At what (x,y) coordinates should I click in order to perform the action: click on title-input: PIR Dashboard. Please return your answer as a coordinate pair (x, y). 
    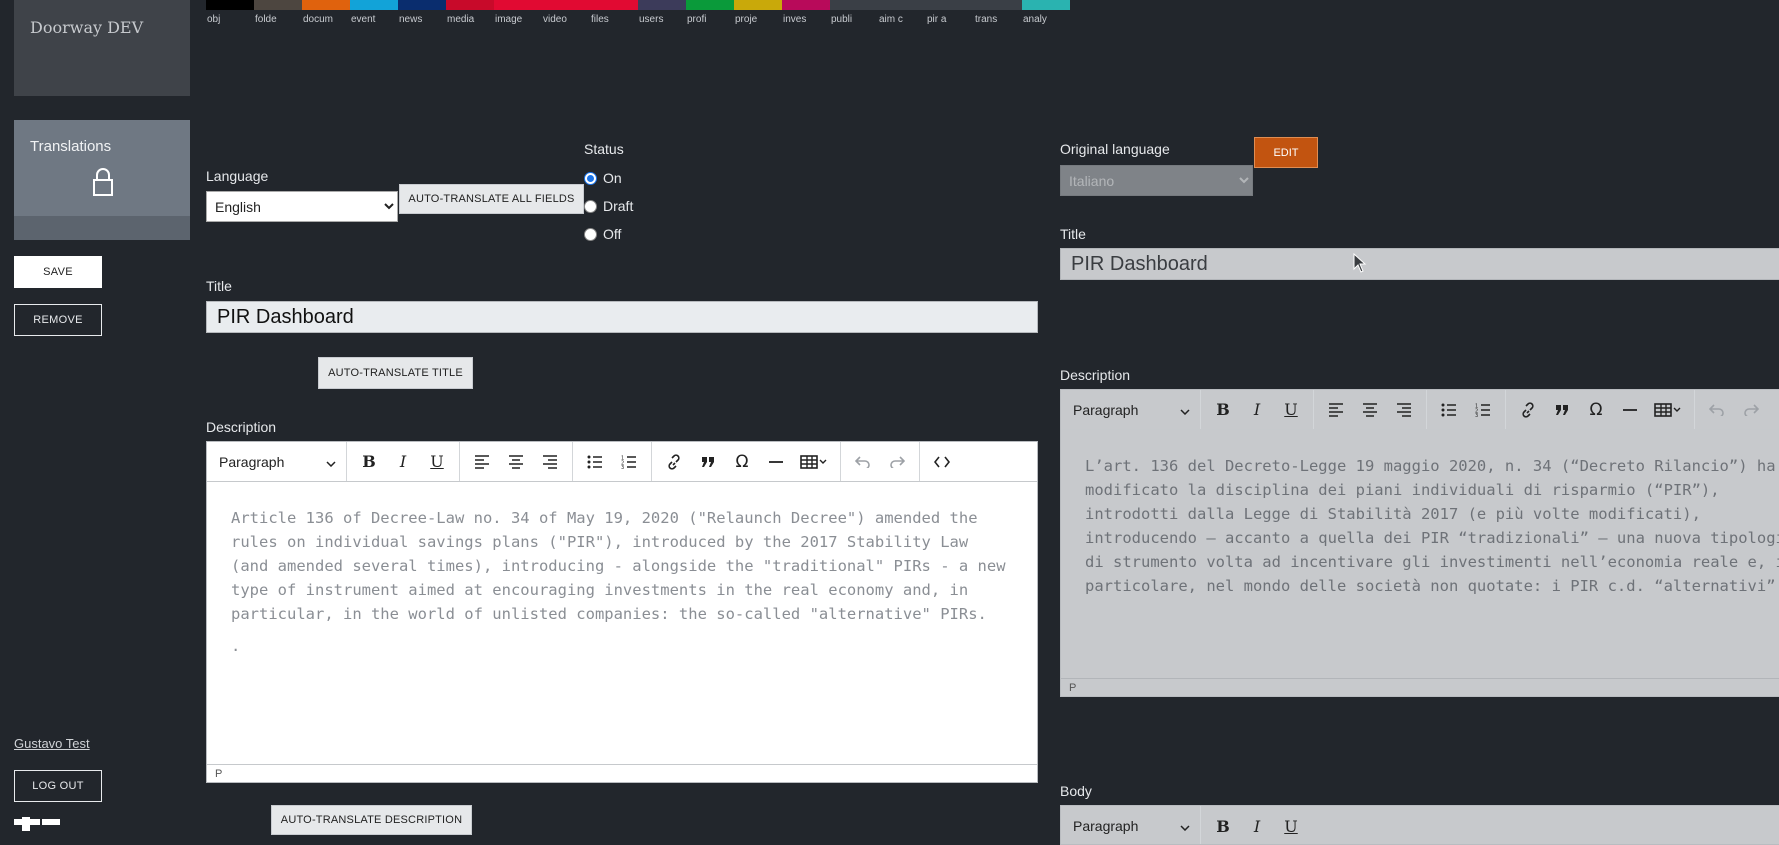
    Looking at the image, I should click on (622, 317).